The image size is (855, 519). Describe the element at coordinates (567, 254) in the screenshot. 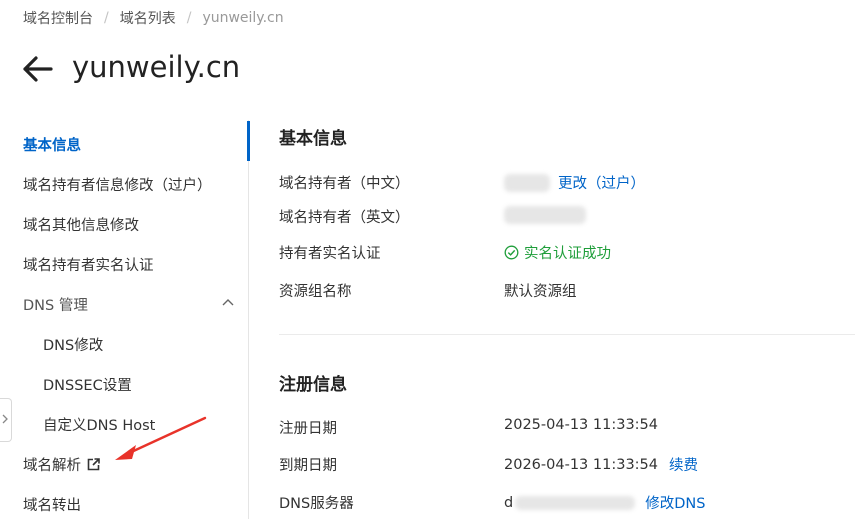

I see `status-text: 实名认证成功` at that location.